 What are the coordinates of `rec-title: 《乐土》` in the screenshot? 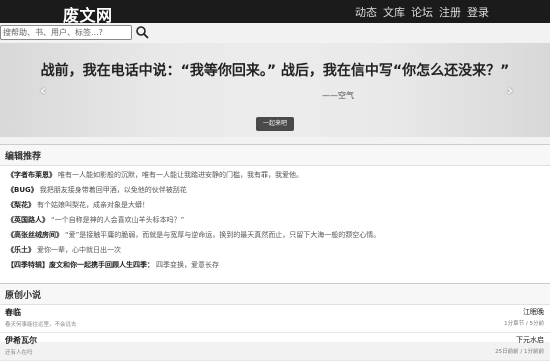 It's located at (21, 250).